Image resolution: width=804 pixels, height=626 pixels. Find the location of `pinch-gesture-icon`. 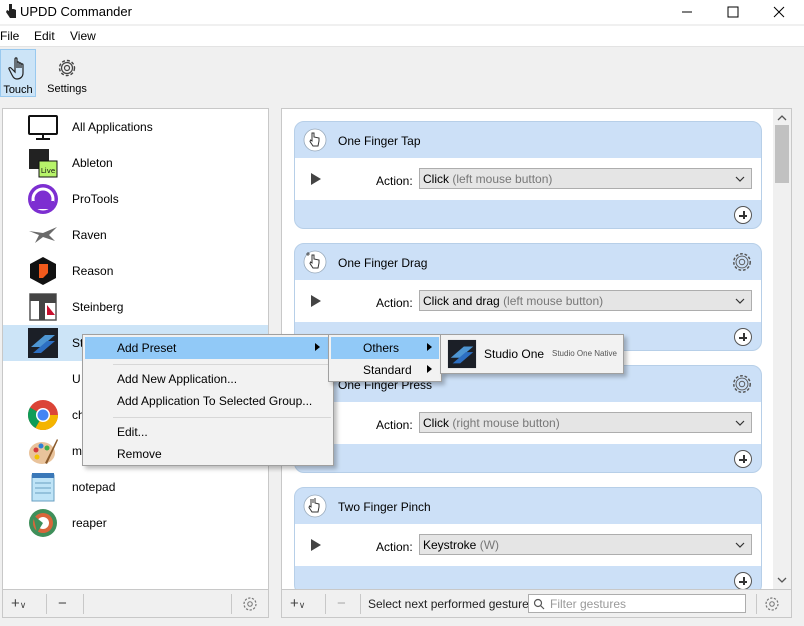

pinch-gesture-icon is located at coordinates (315, 506).